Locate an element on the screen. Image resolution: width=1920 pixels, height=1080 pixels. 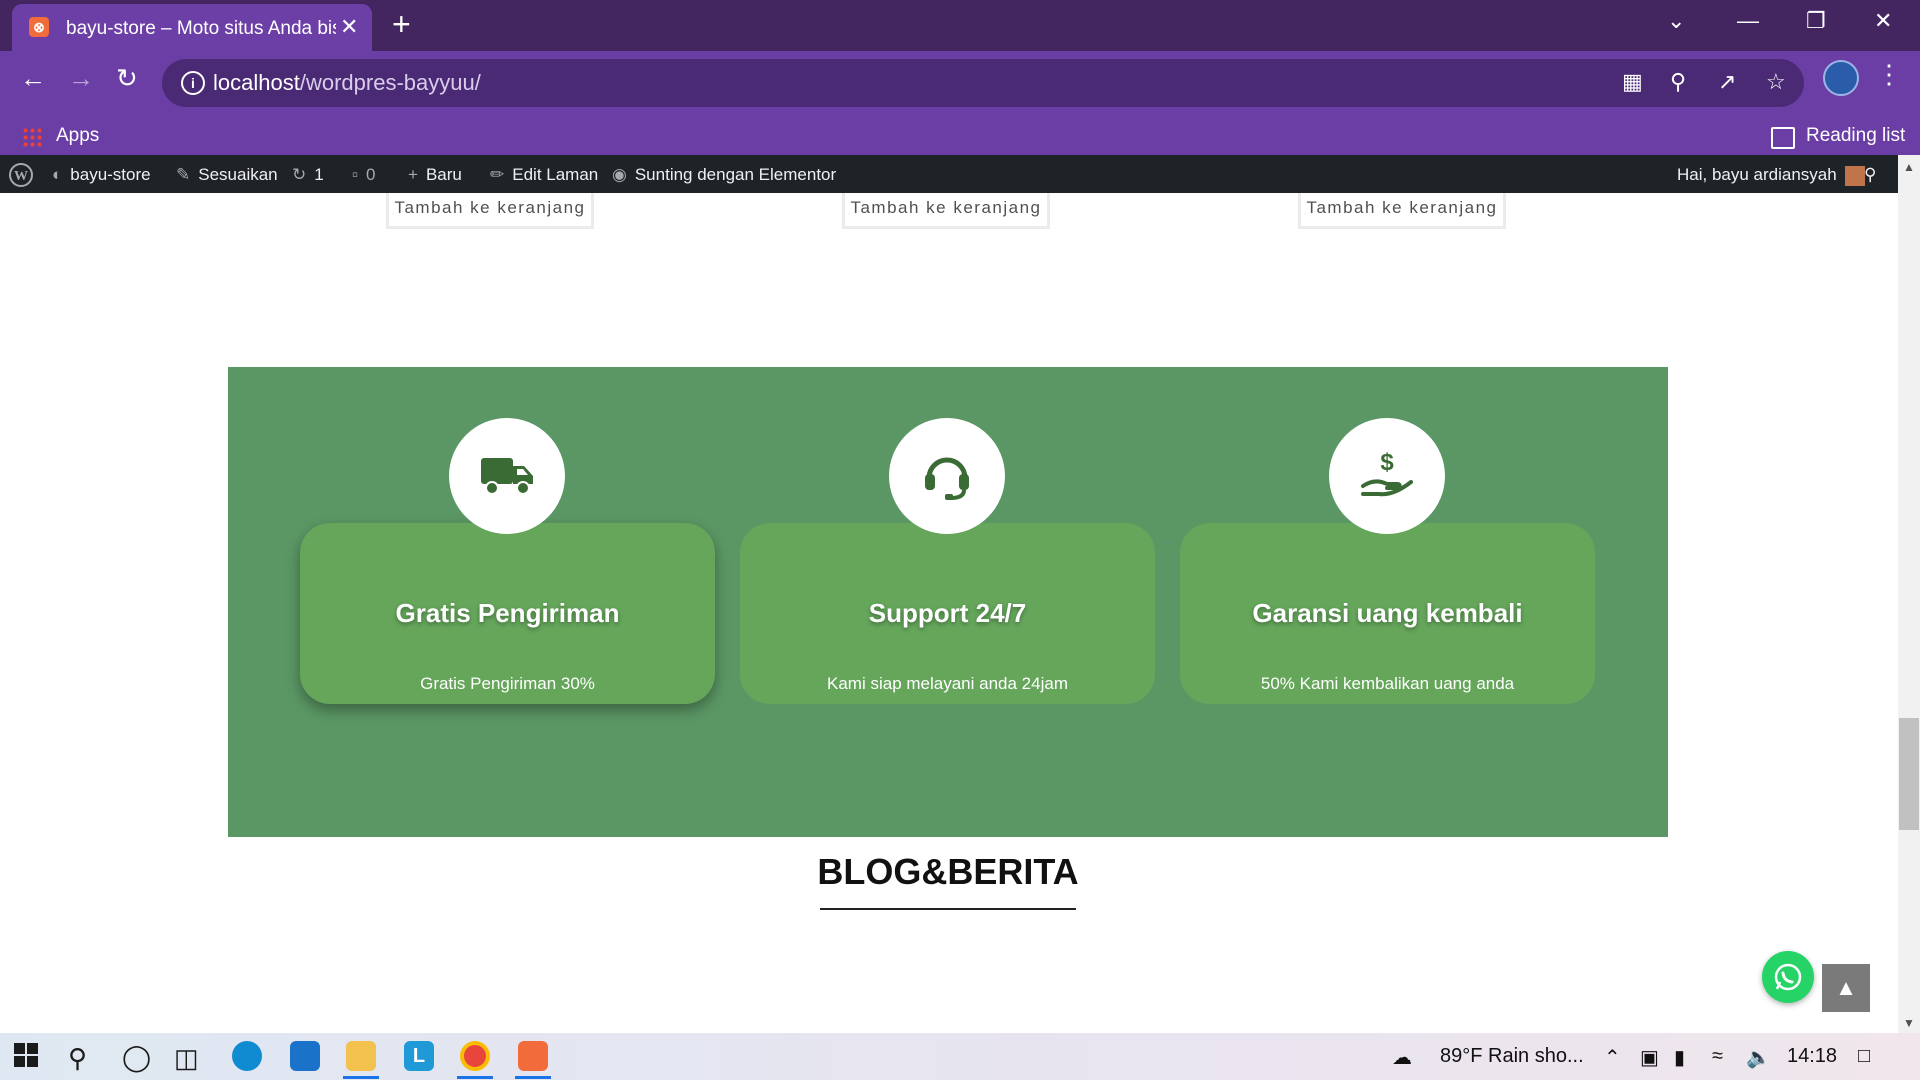
updates-icon: ↻ is located at coordinates (299, 174).